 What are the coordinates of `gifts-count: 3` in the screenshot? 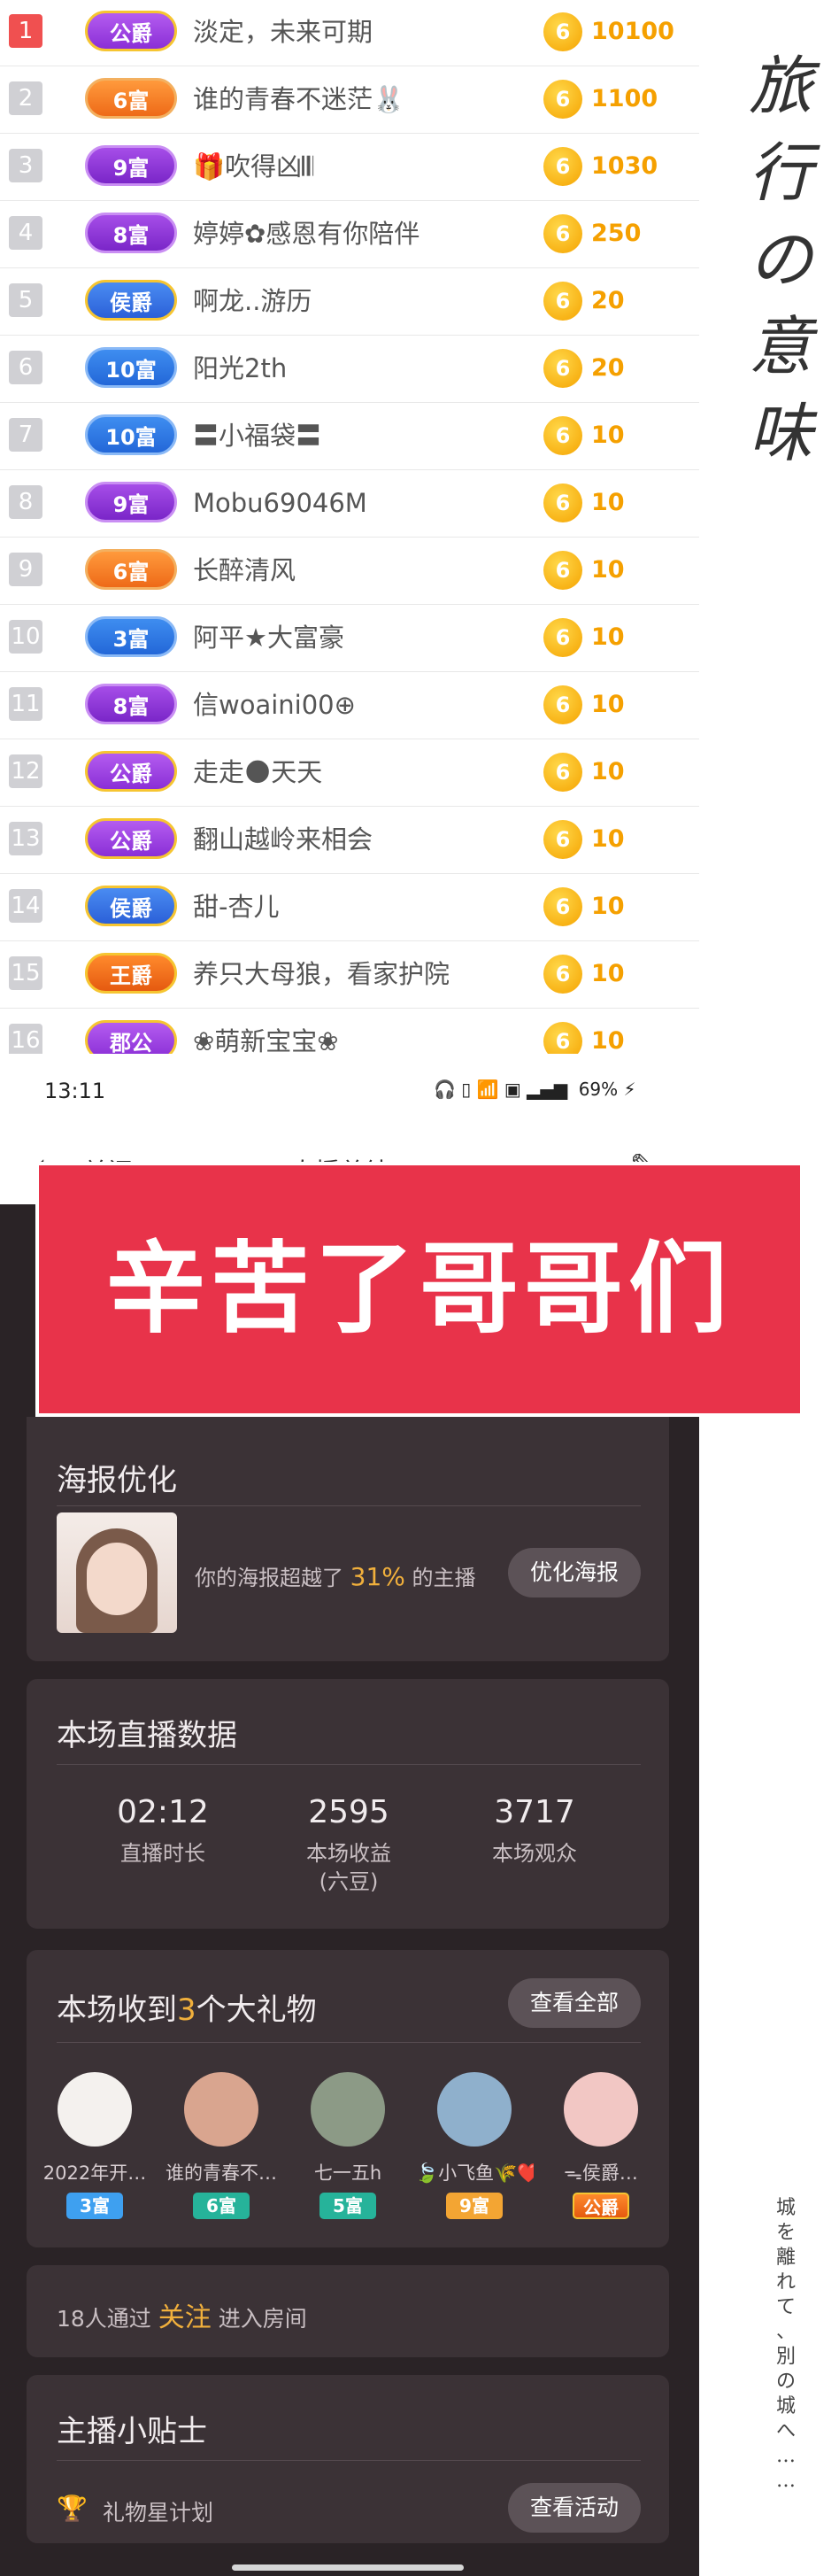 It's located at (186, 2010).